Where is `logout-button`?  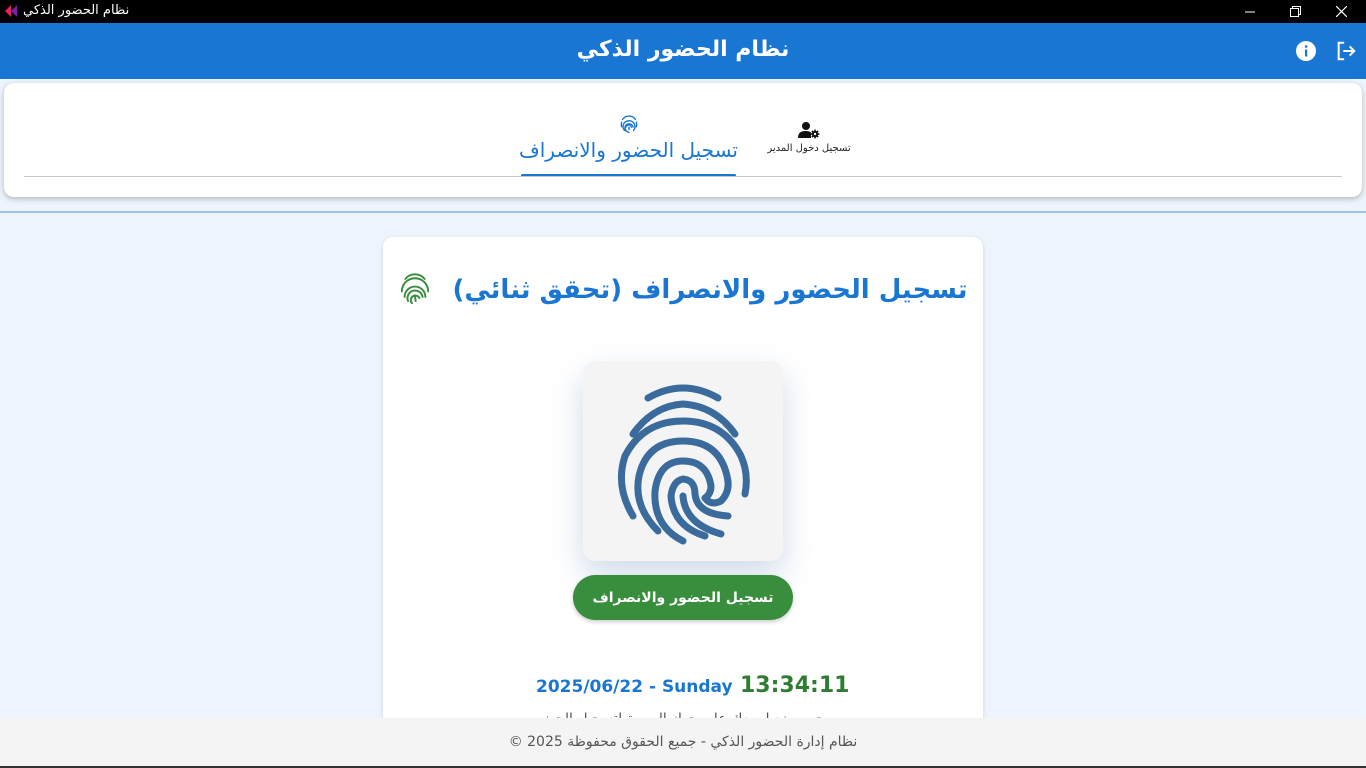 logout-button is located at coordinates (1346, 51).